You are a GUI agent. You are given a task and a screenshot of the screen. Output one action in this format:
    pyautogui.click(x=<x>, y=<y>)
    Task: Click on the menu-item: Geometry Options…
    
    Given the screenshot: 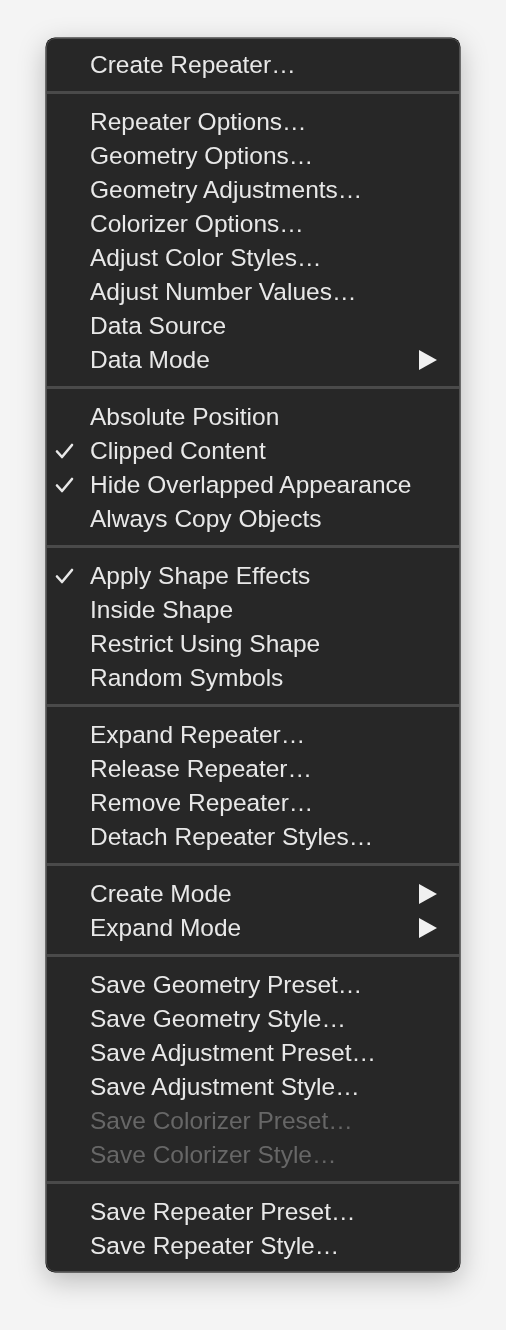 What is the action you would take?
    pyautogui.click(x=253, y=156)
    